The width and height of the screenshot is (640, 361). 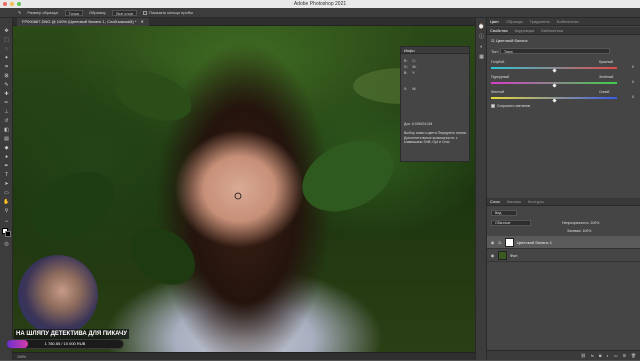 I want to click on hand-tool-icon: ✋, so click(x=6, y=202).